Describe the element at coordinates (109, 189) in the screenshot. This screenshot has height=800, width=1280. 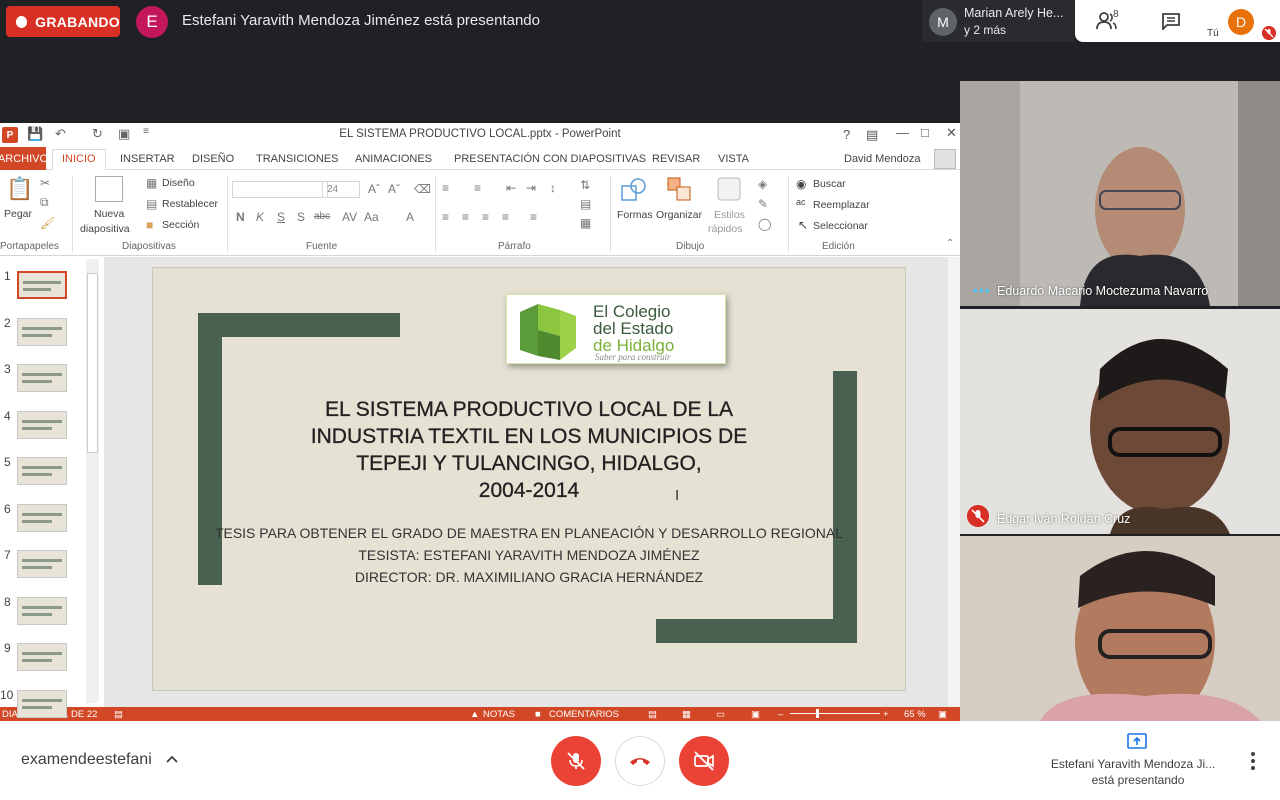
I see `new-slide-icon` at that location.